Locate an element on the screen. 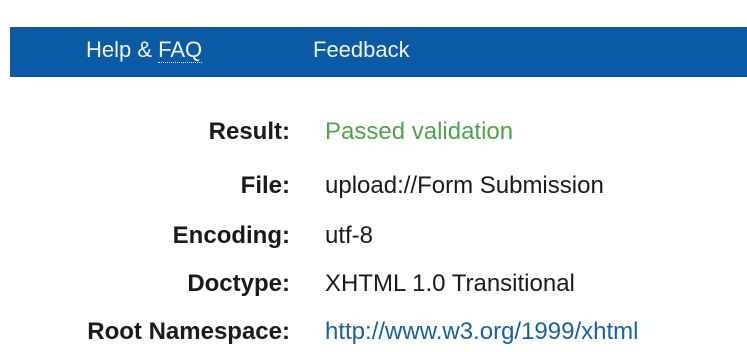  root-namespace-label: Root Namespace: is located at coordinates (188, 331).